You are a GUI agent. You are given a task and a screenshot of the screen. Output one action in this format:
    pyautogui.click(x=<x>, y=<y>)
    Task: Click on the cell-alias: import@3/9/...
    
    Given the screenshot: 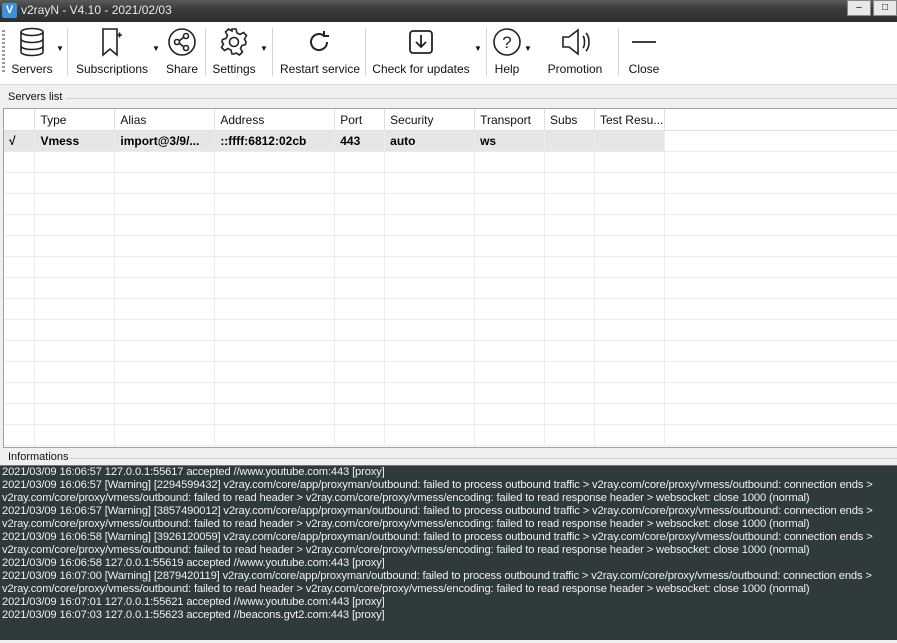 What is the action you would take?
    pyautogui.click(x=165, y=141)
    